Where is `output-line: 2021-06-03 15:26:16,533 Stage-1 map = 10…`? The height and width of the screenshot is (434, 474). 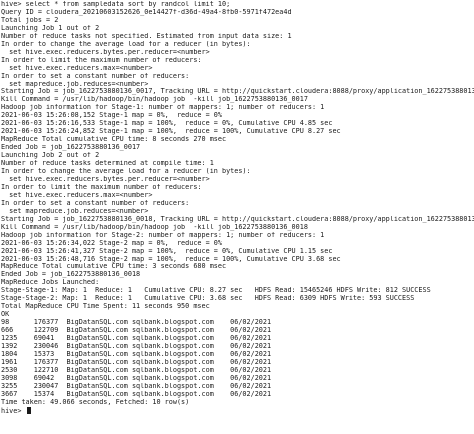 output-line: 2021-06-03 15:26:16,533 Stage-1 map = 10… is located at coordinates (167, 124).